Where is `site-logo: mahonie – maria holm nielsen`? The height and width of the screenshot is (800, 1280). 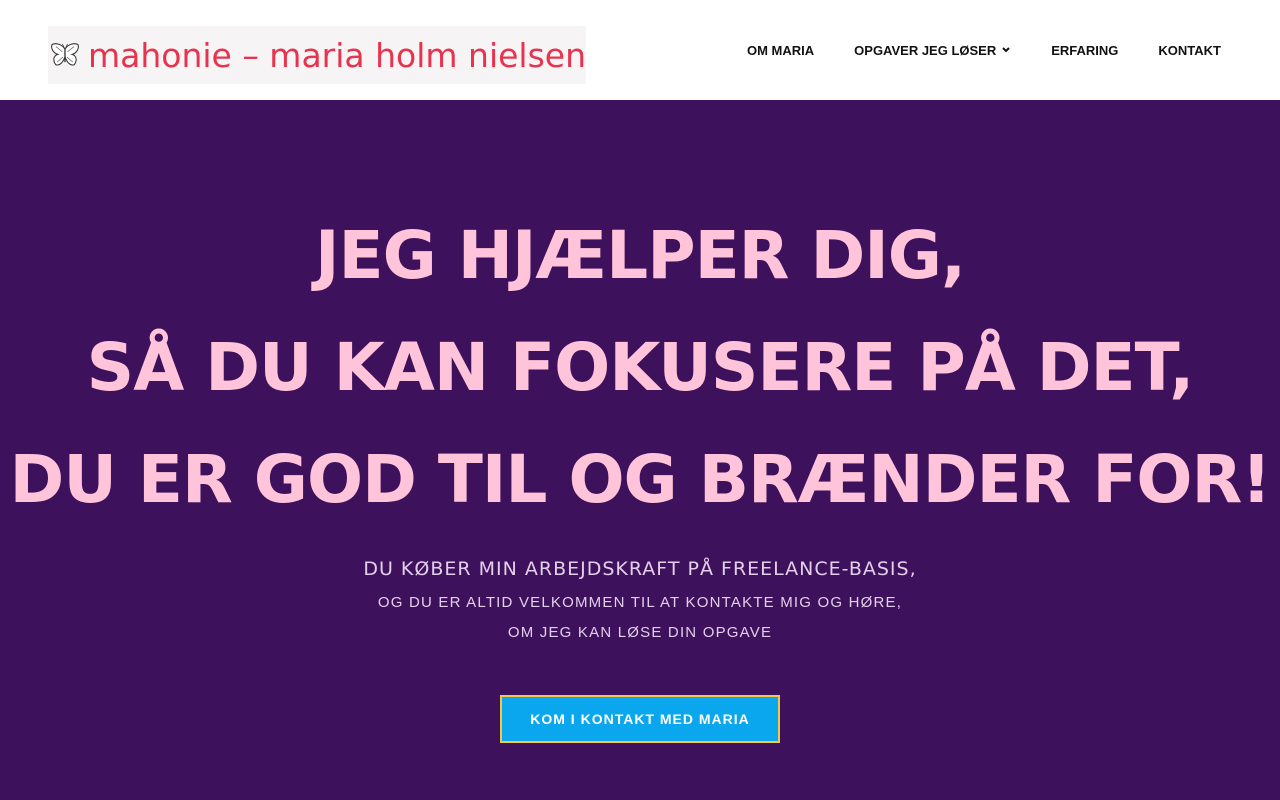
site-logo: mahonie – maria holm nielsen is located at coordinates (317, 55).